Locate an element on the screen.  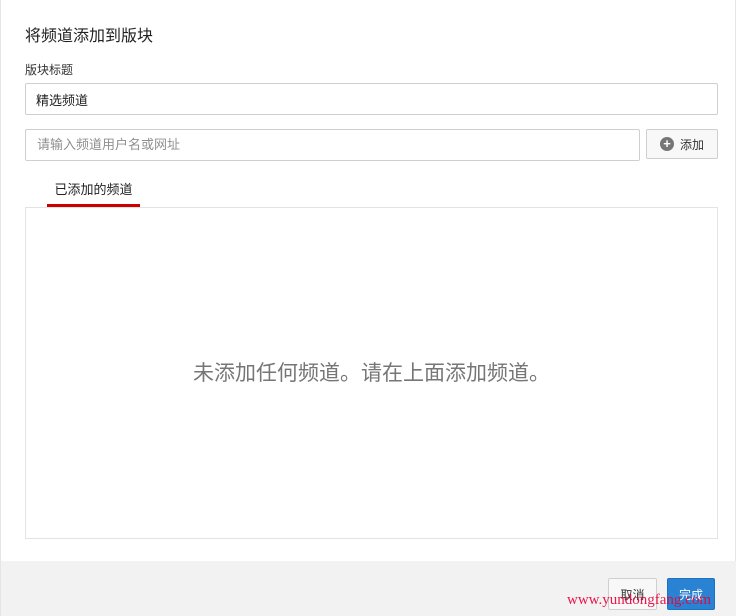
plus-circle-icon: + is located at coordinates (666, 144).